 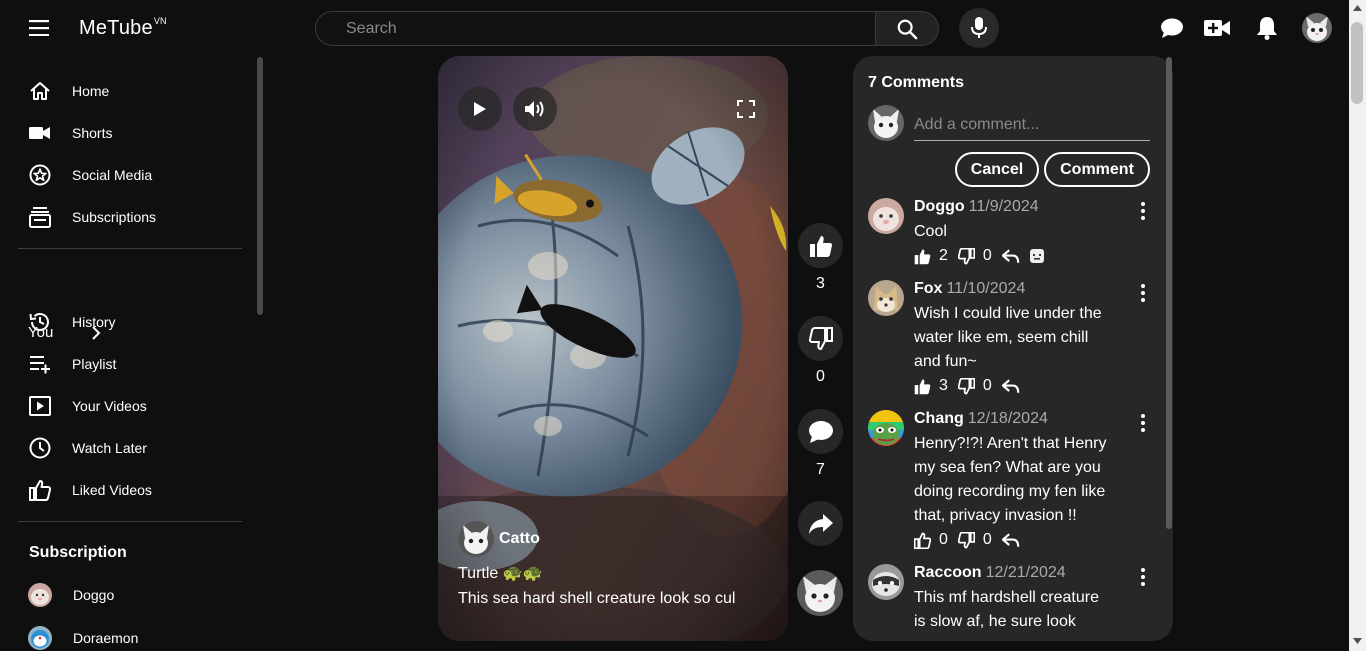 I want to click on voice-search-button, so click(x=979, y=28).